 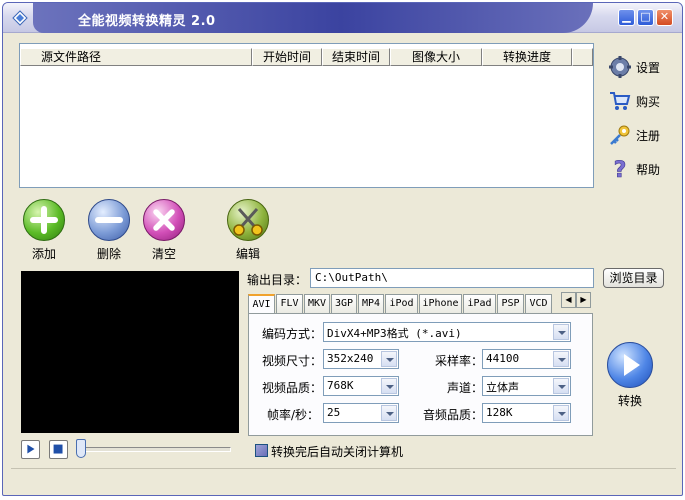 I want to click on add-label: 添加, so click(x=43, y=254).